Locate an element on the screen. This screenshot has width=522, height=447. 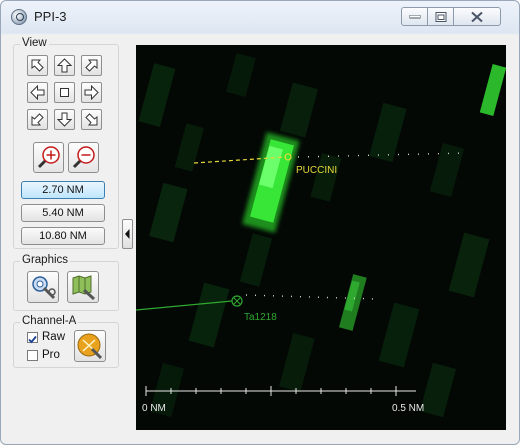
arrow-up-left-icon is located at coordinates (37, 65).